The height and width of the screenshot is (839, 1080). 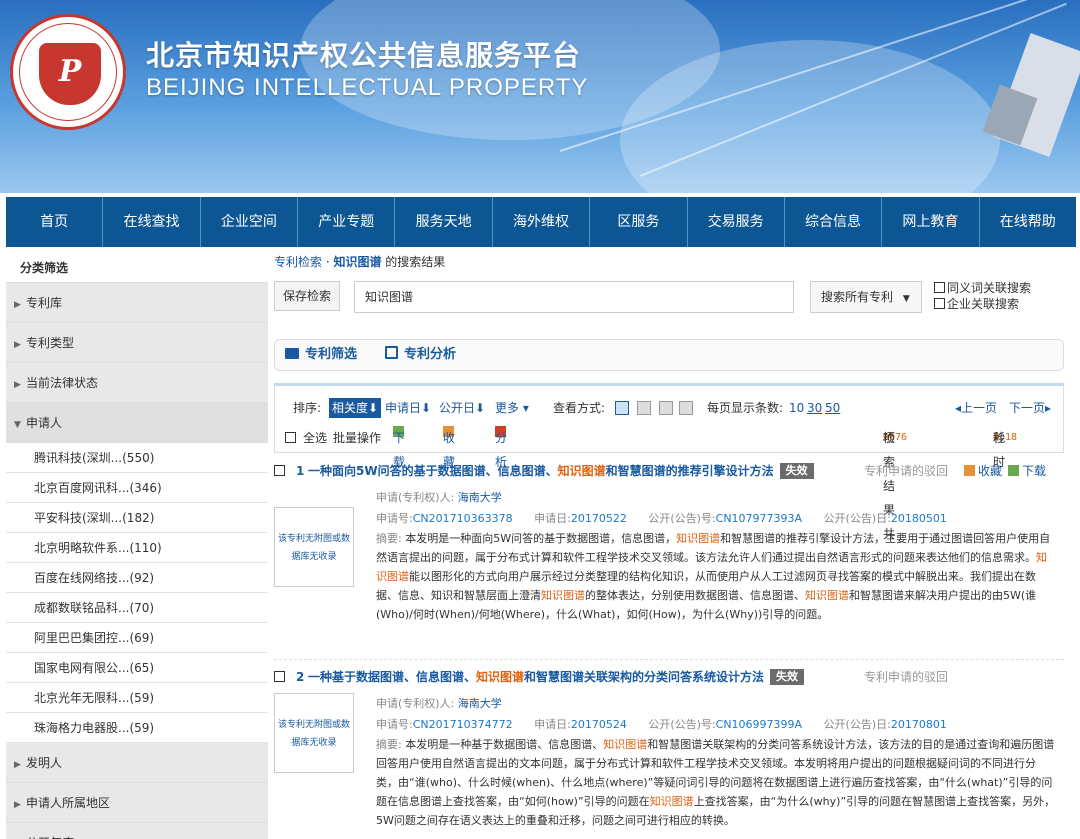 What do you see at coordinates (137, 548) in the screenshot?
I see `sidebar-applicant-item: 北京明略软件系...(110)` at bounding box center [137, 548].